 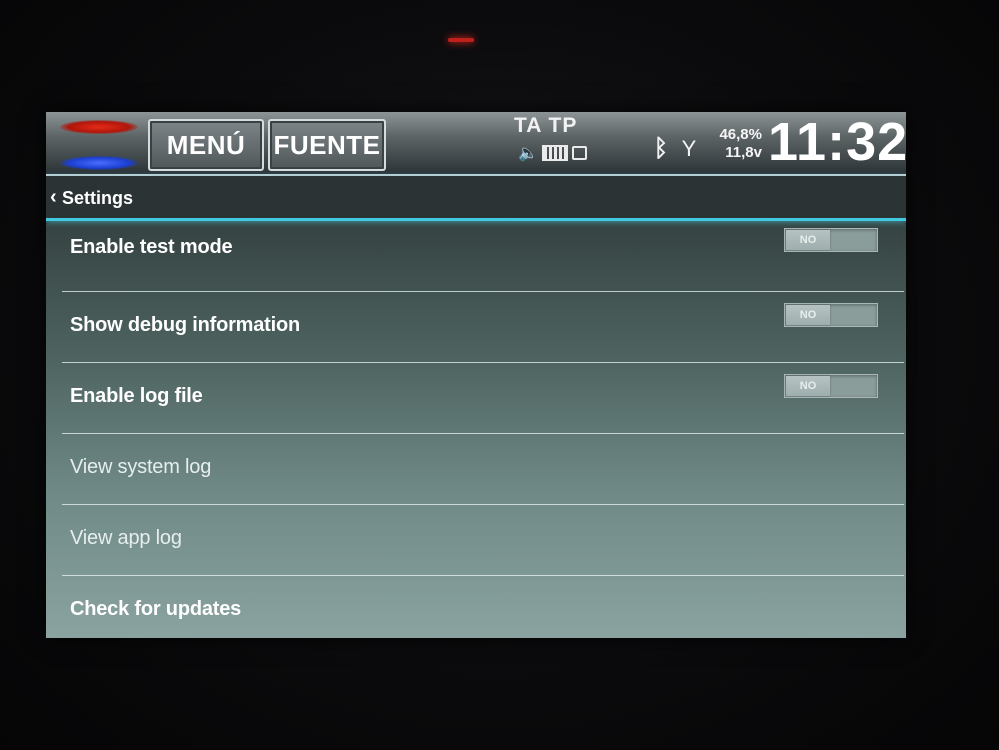 What do you see at coordinates (483, 540) in the screenshot?
I see `setting-view-app-log: View app log` at bounding box center [483, 540].